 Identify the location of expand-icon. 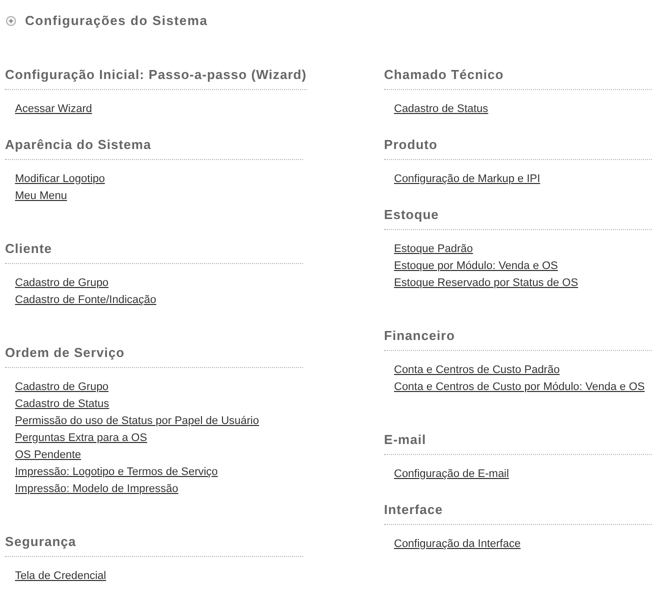
(11, 21).